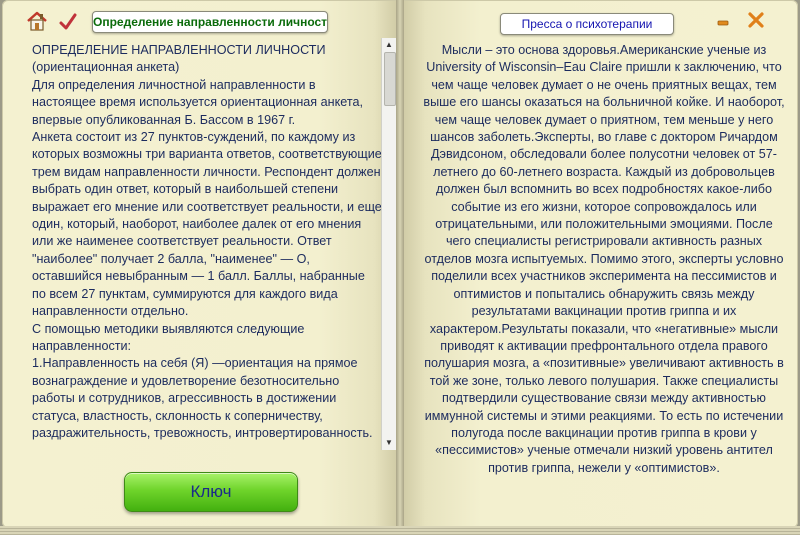 The width and height of the screenshot is (800, 535). I want to click on close-icon, so click(756, 20).